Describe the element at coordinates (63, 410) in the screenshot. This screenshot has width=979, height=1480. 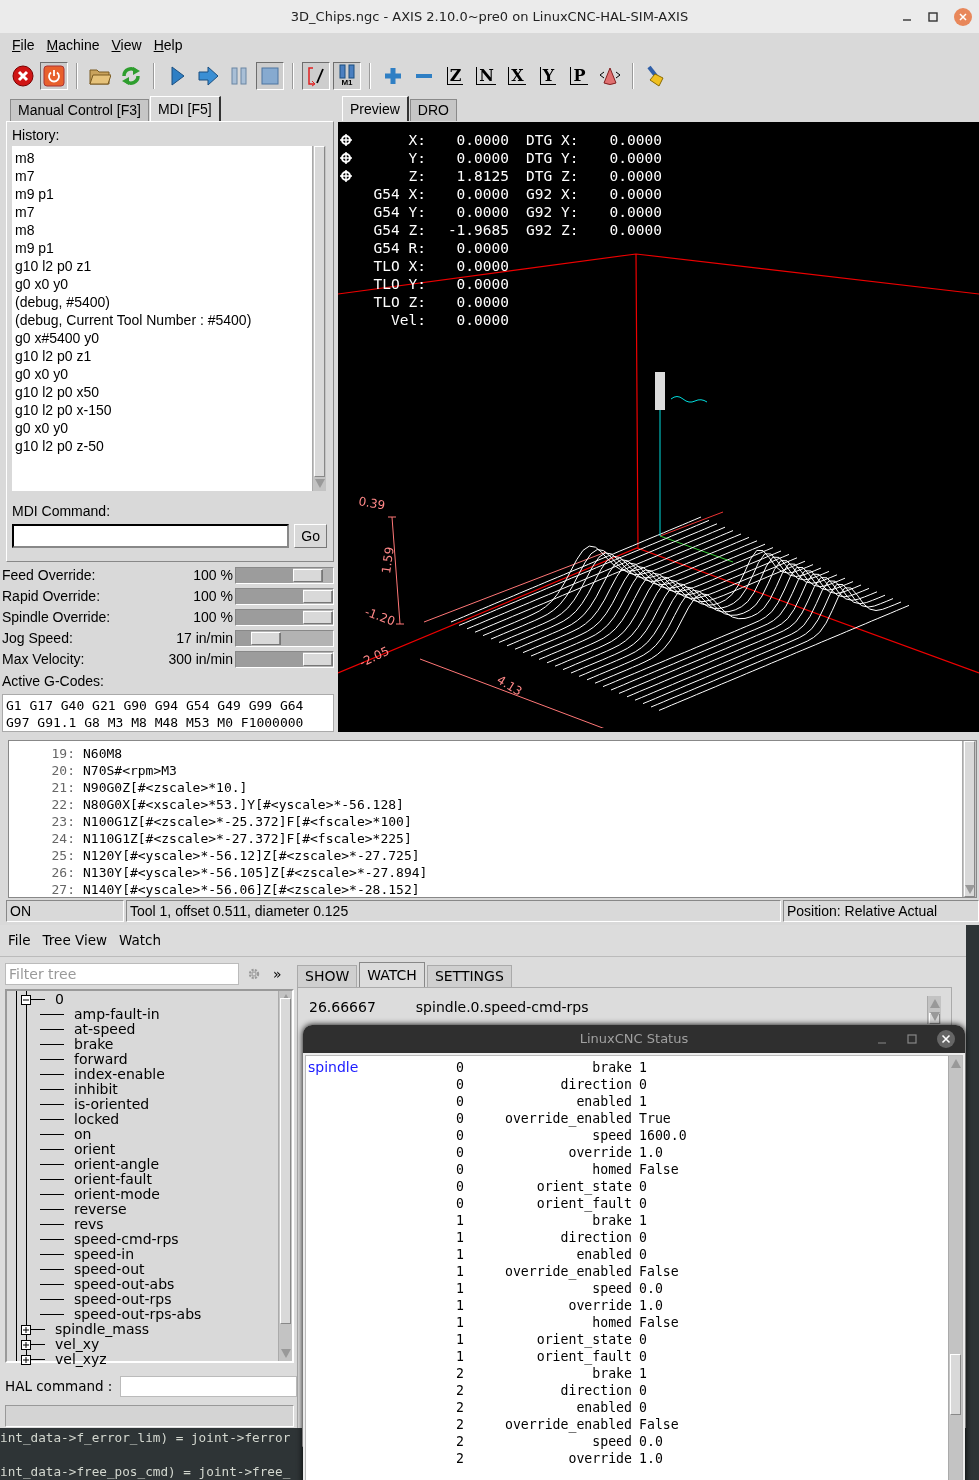
I see `history-item: g10 l2 p0 x-150` at that location.